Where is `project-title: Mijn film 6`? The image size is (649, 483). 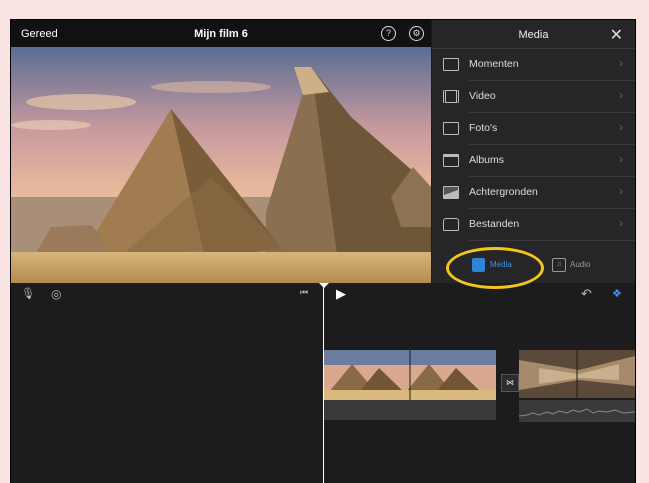
project-title: Mijn film 6 is located at coordinates (221, 34).